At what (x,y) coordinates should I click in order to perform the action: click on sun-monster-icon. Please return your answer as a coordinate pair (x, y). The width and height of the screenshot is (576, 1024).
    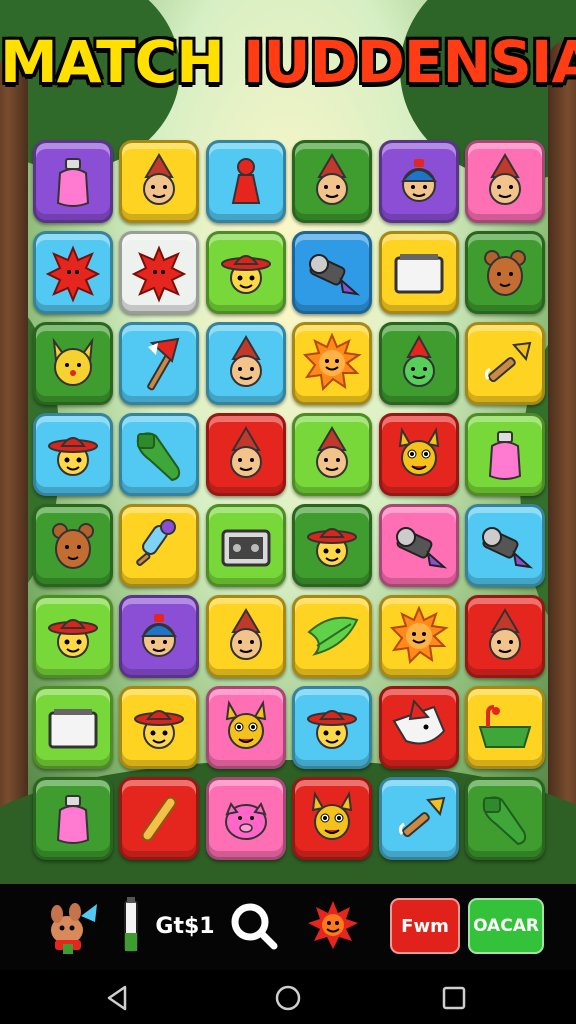
    Looking at the image, I should click on (333, 926).